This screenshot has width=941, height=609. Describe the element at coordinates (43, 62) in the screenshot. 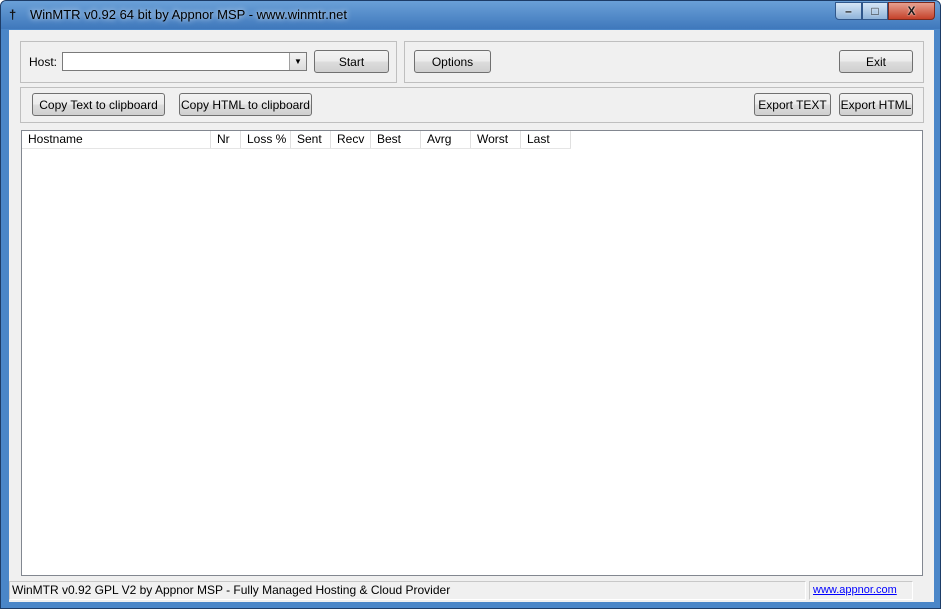

I see `host-label: Host:` at that location.